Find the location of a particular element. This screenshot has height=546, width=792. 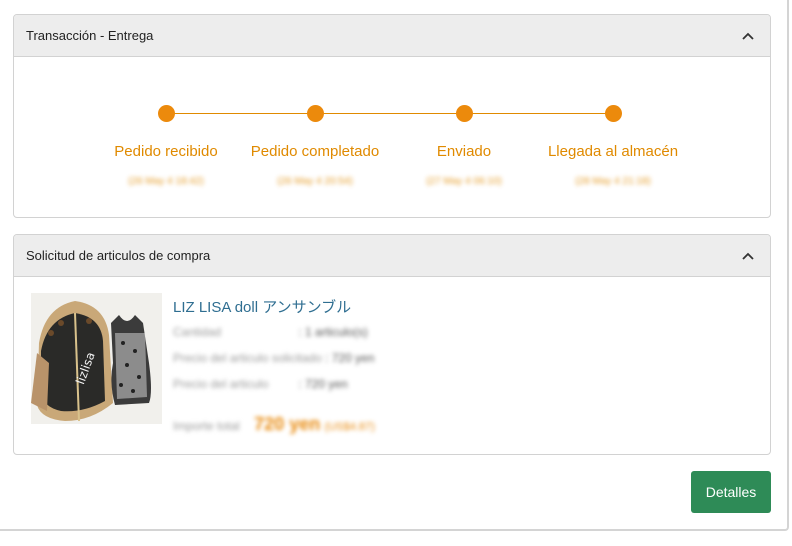

details-button: Detalles is located at coordinates (731, 492).